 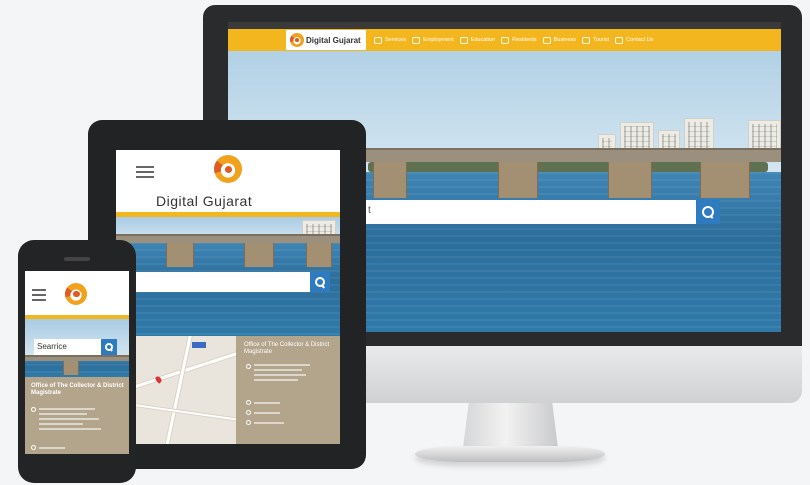 I want to click on education-icon, so click(x=463, y=40).